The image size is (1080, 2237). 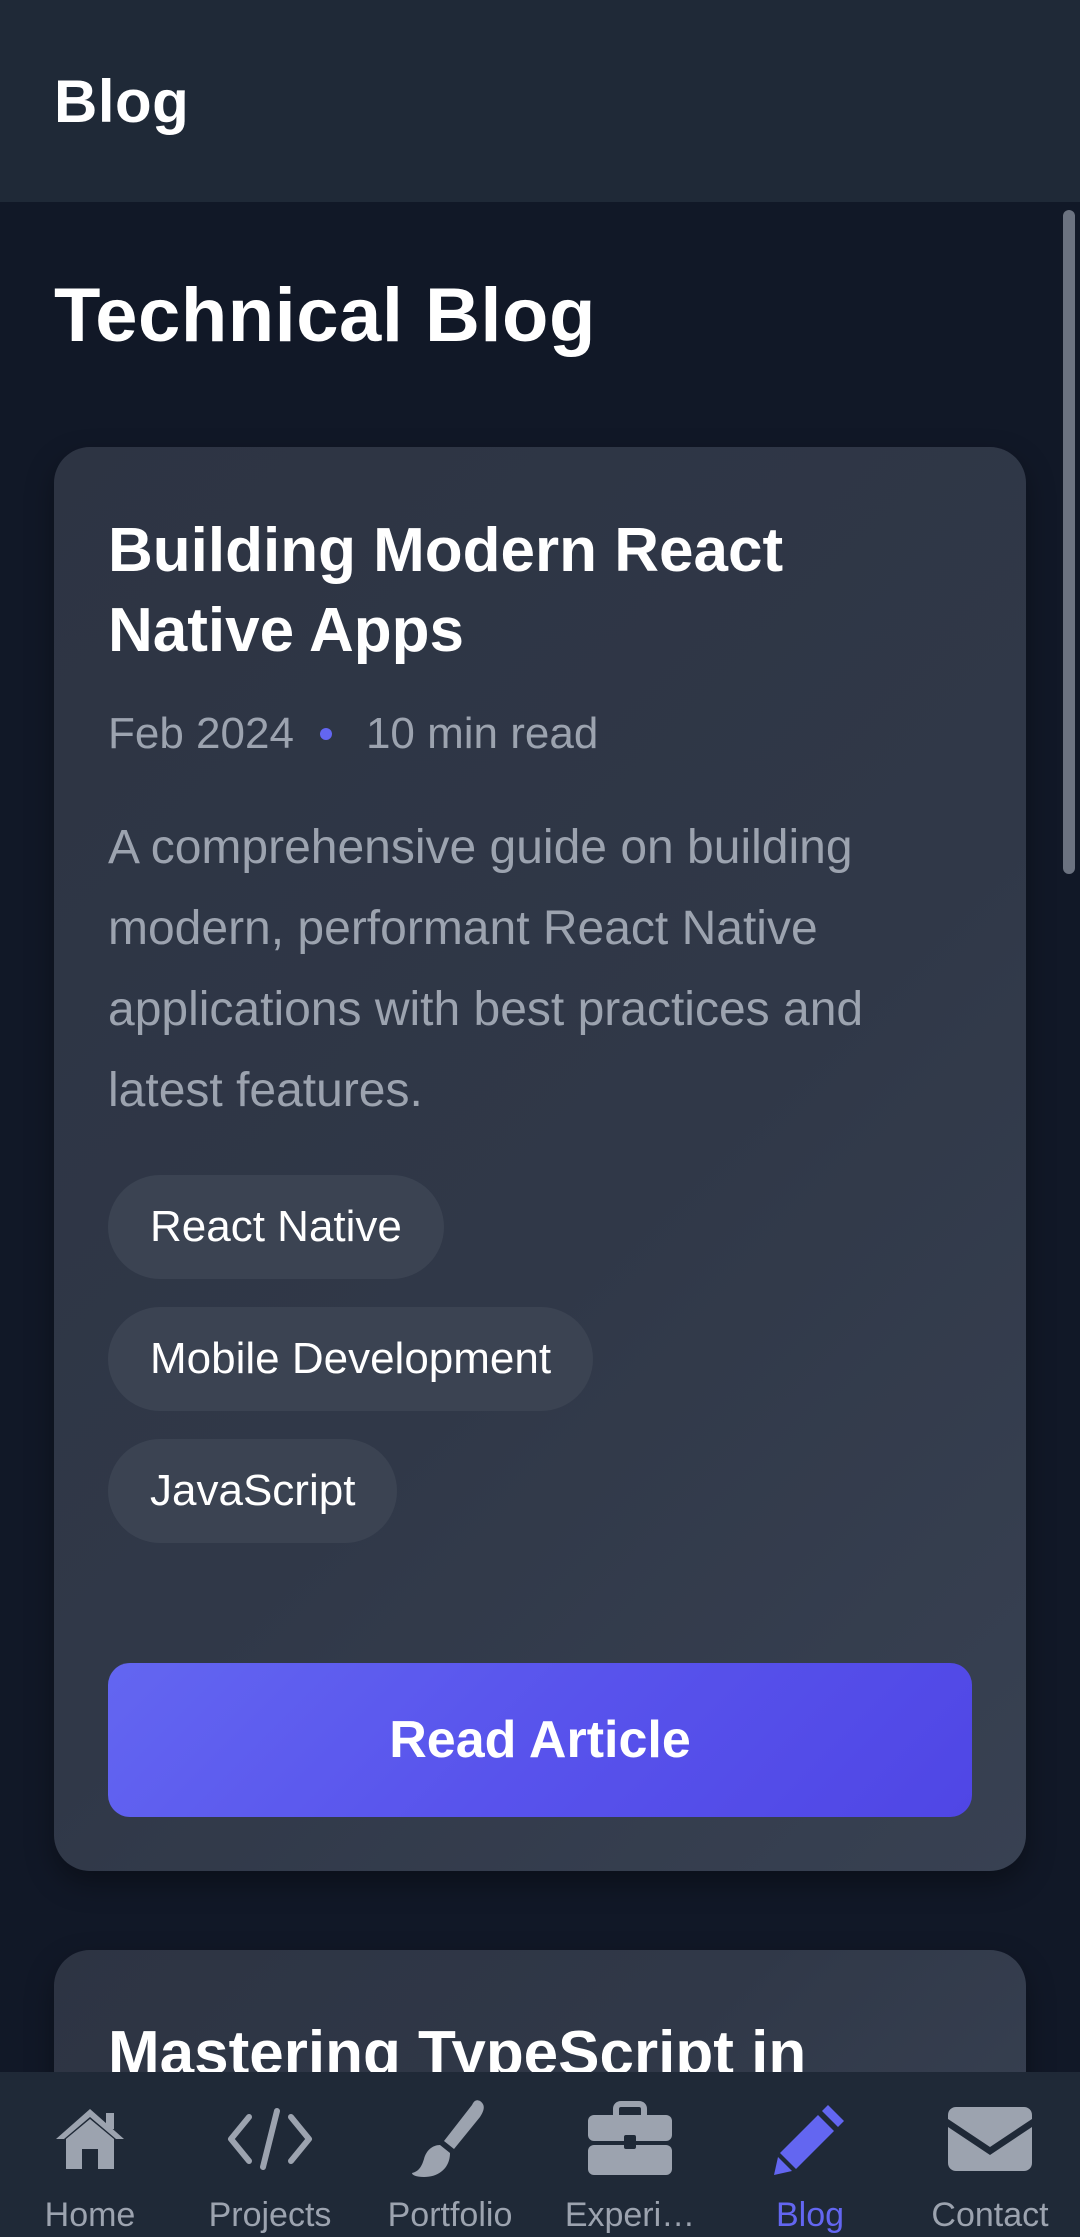 What do you see at coordinates (457, 2045) in the screenshot?
I see `post-title: Mastering TypeScript in` at bounding box center [457, 2045].